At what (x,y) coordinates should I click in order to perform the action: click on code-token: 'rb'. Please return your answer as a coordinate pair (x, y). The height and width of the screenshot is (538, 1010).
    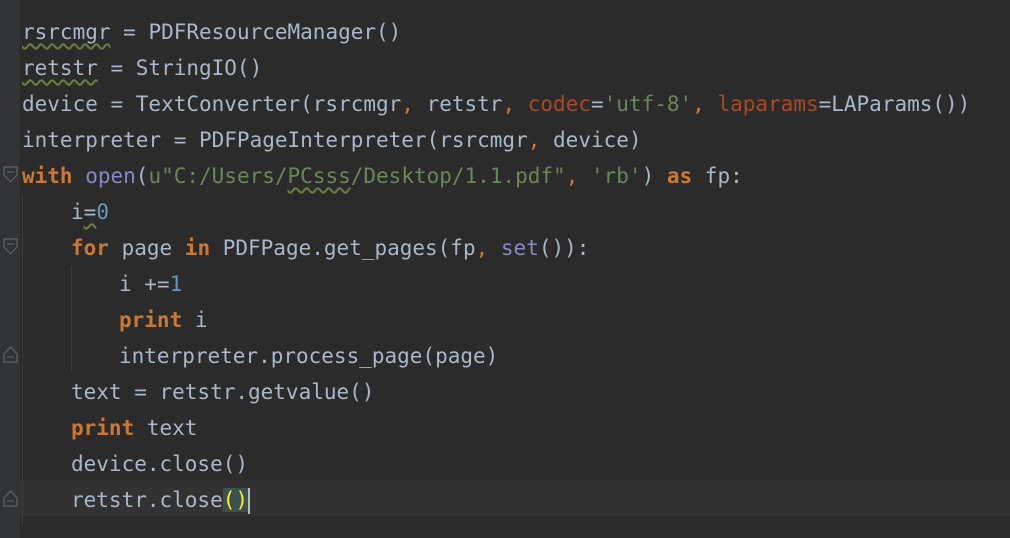
    Looking at the image, I should click on (610, 176).